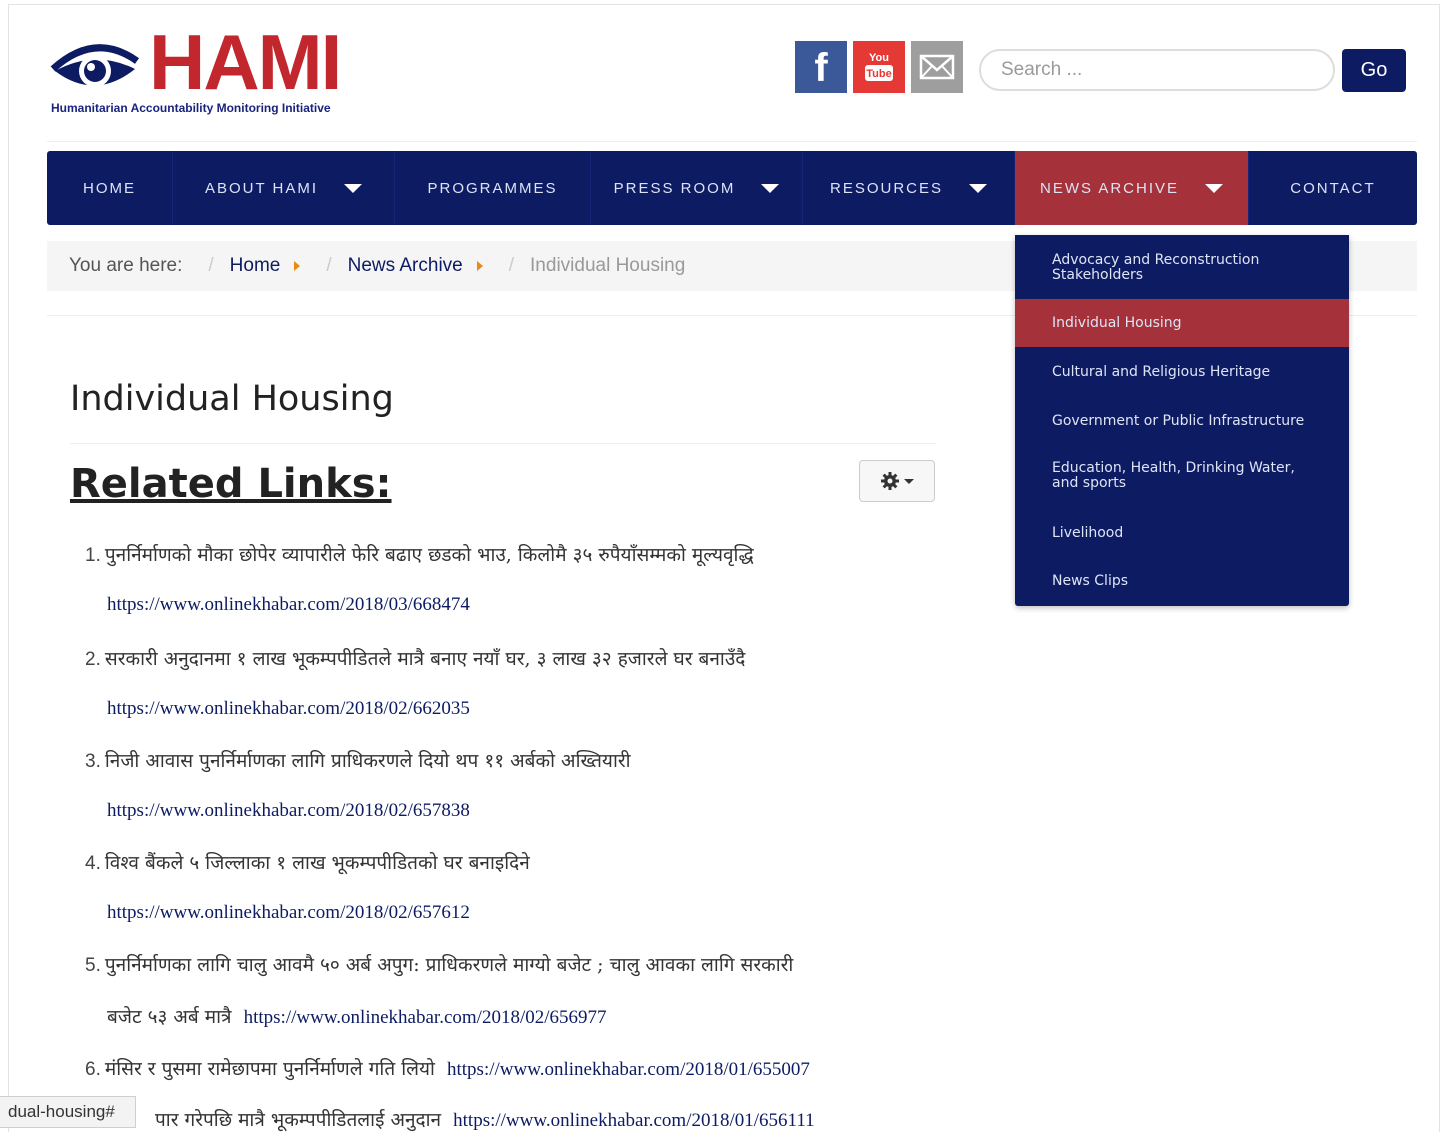 This screenshot has height=1132, width=1453. Describe the element at coordinates (879, 58) in the screenshot. I see `svg-text: You` at that location.